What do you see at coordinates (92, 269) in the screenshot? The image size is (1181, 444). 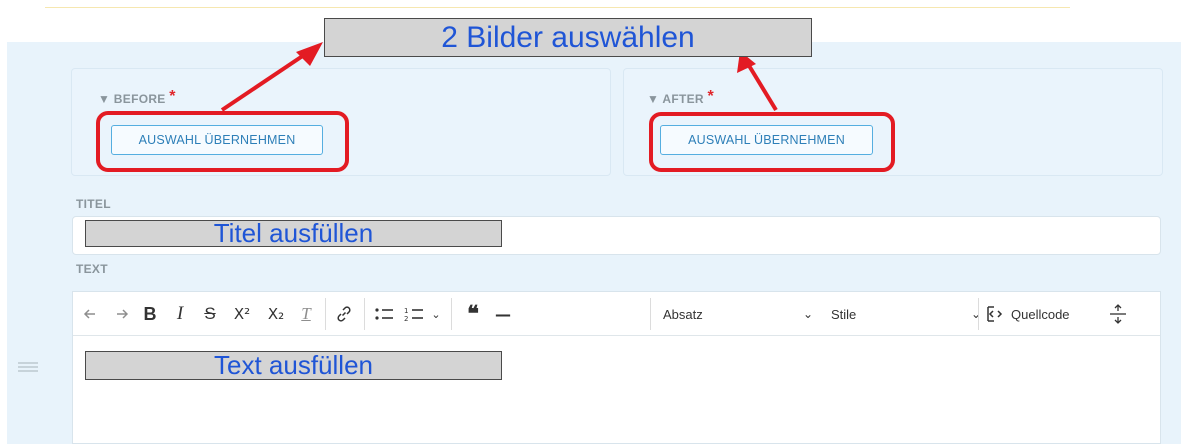 I see `text-label: TEXT` at bounding box center [92, 269].